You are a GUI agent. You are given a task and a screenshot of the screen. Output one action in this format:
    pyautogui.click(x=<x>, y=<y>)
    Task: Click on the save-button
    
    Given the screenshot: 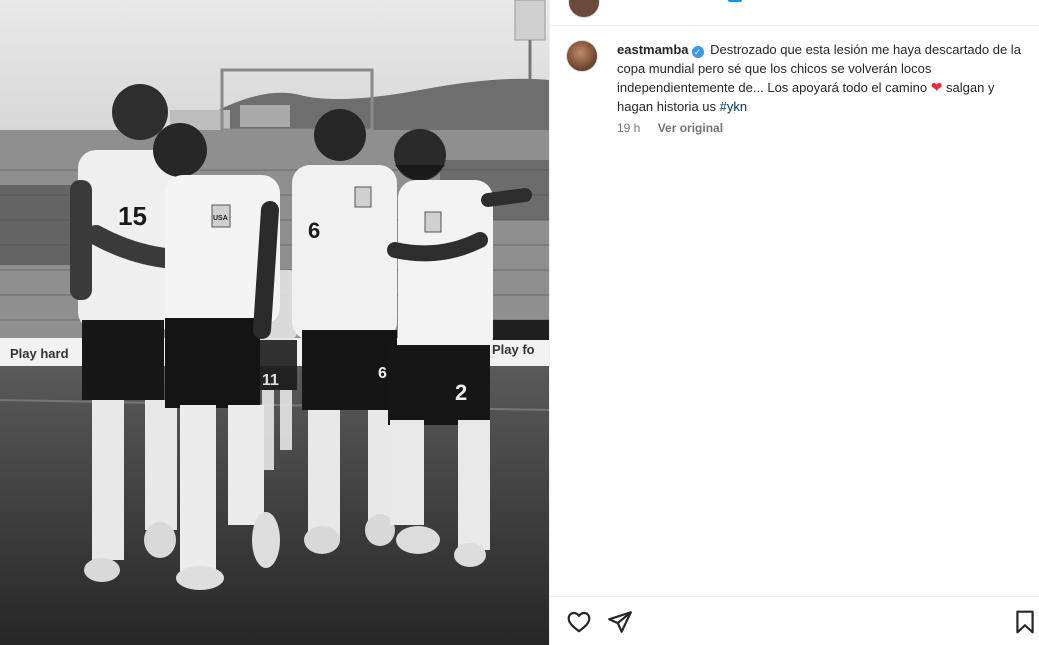 What is the action you would take?
    pyautogui.click(x=1025, y=622)
    